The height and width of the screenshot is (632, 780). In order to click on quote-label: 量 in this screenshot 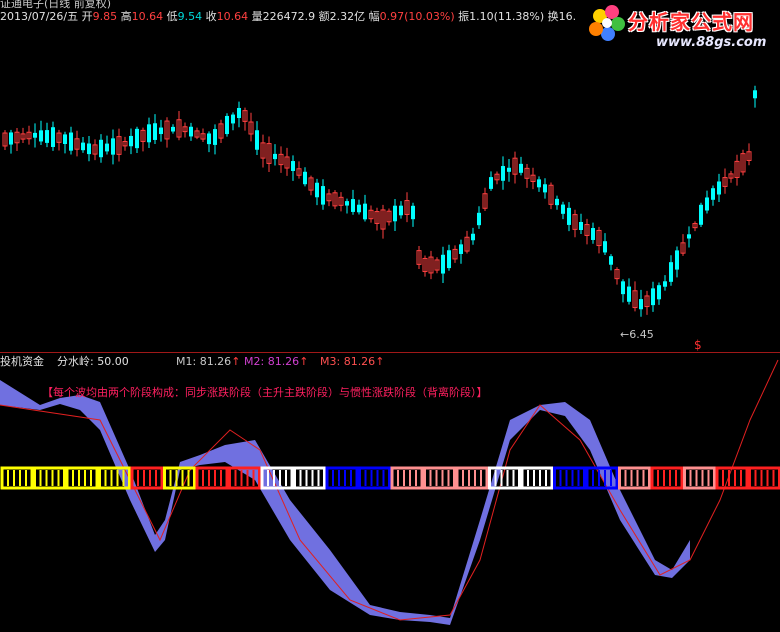, I will do `click(255, 16)`.